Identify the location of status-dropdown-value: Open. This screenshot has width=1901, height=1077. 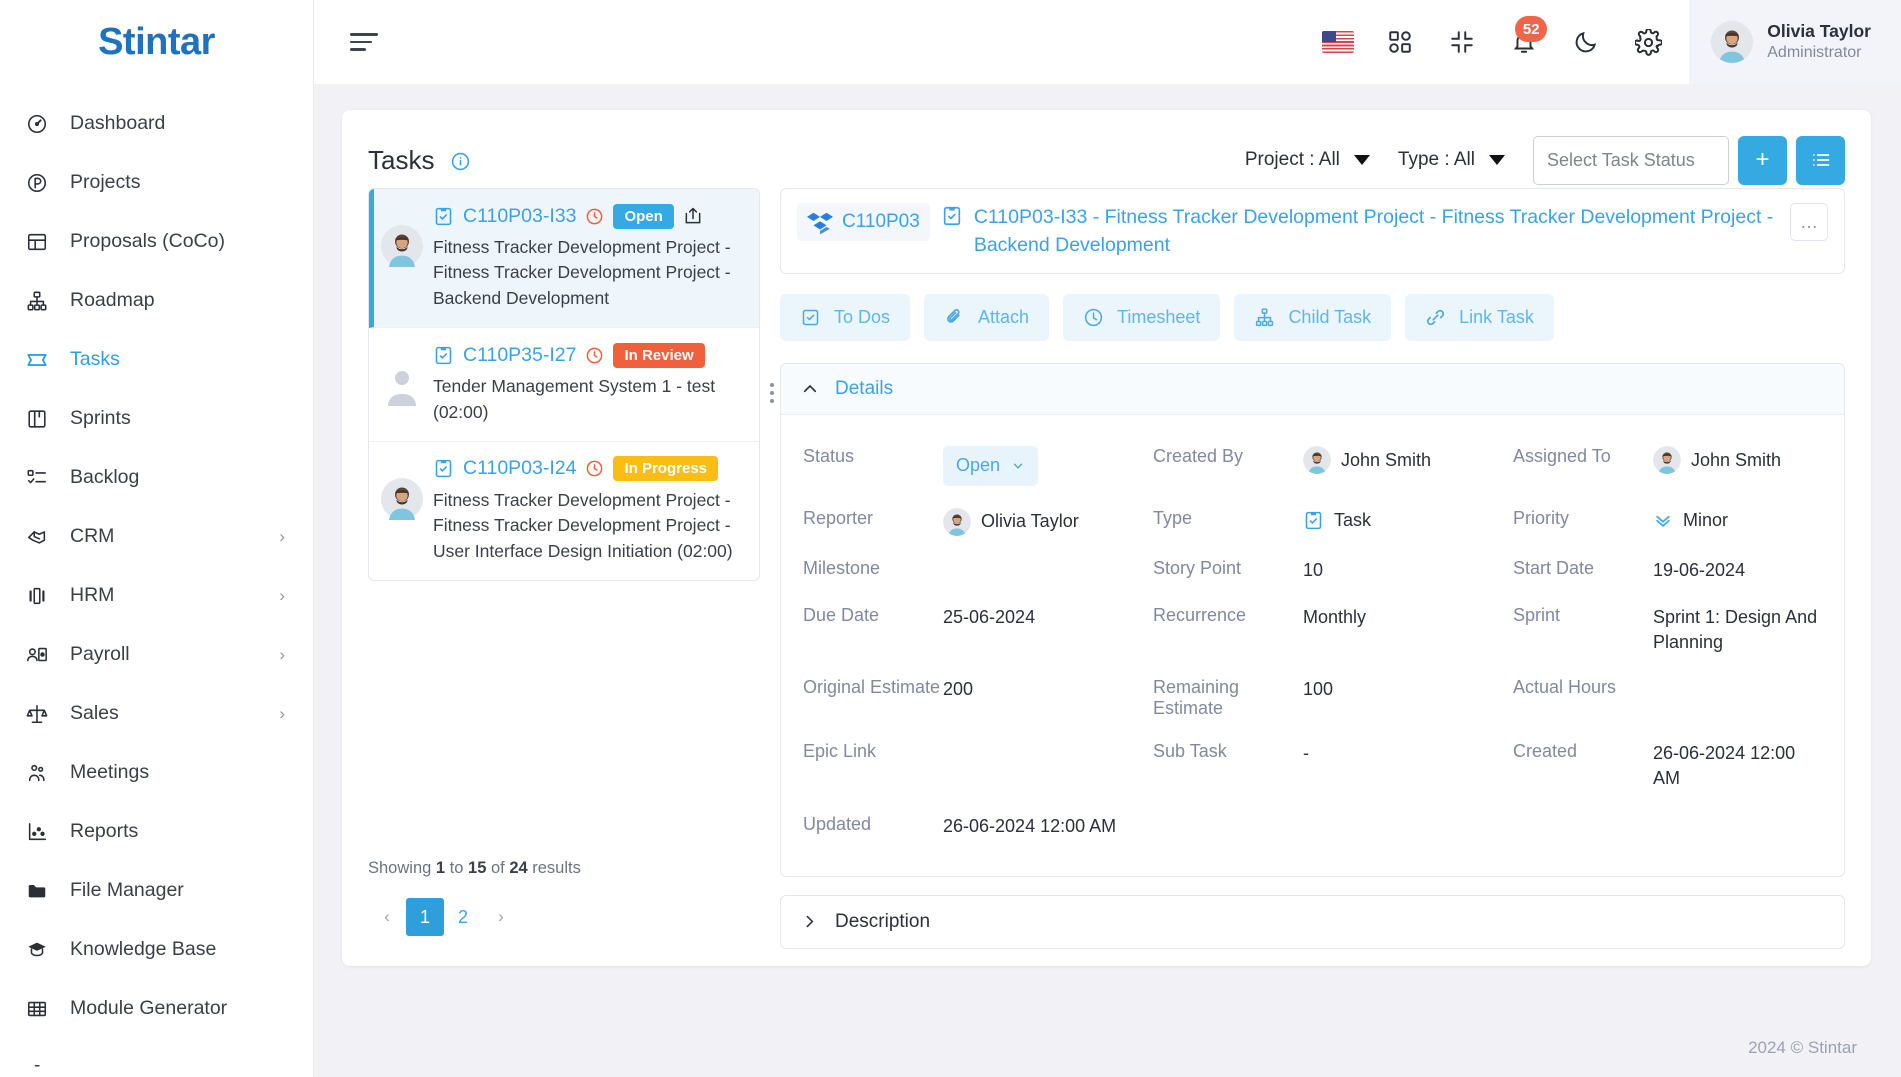
(978, 465).